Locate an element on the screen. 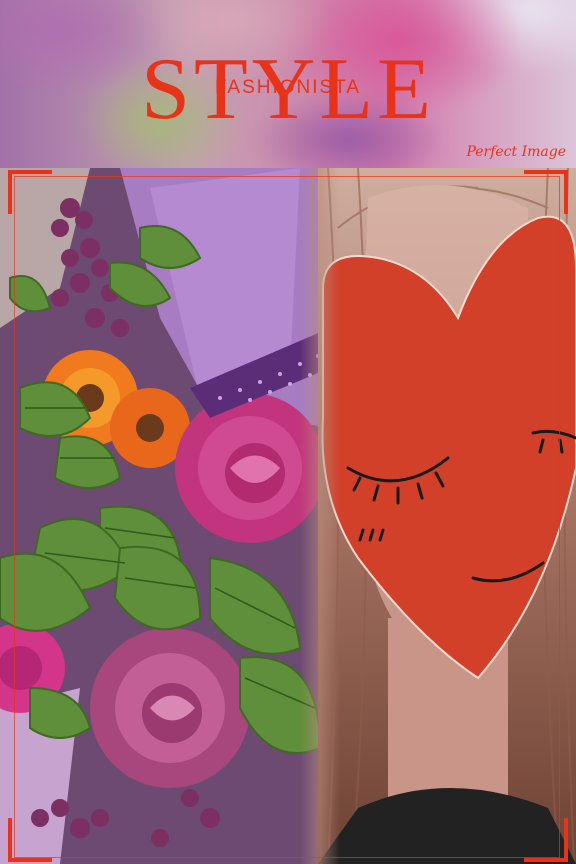  frame-corner-top-left is located at coordinates (30, 192).